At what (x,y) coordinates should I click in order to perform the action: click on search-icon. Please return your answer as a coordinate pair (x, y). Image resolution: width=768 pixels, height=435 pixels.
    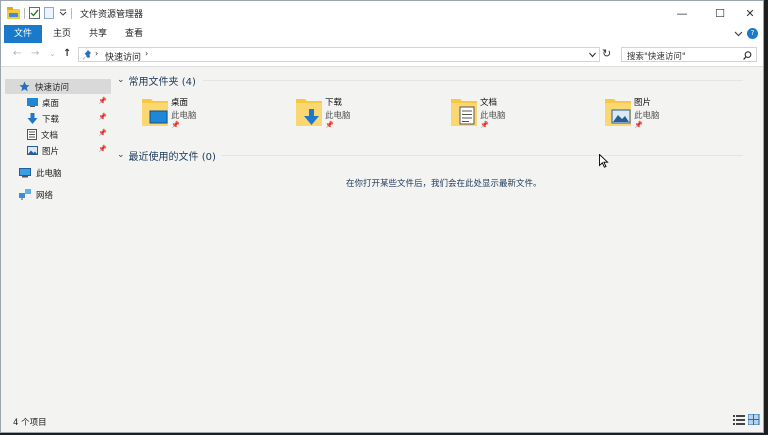
    Looking at the image, I should click on (747, 55).